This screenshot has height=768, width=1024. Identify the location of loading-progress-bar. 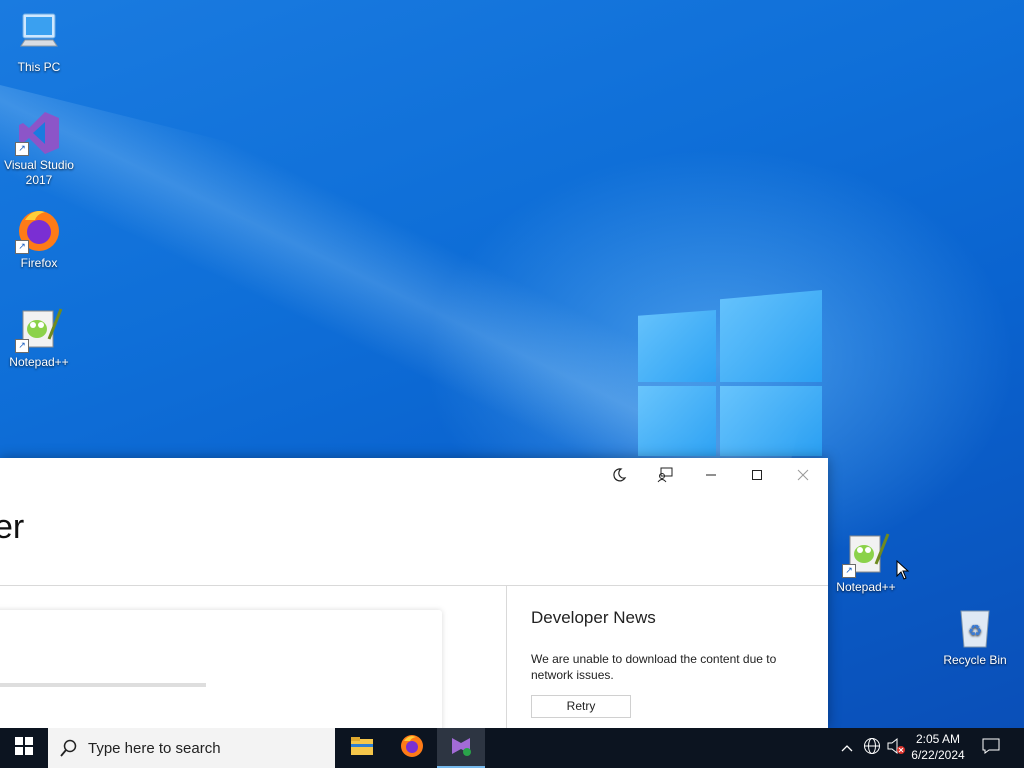
(103, 685).